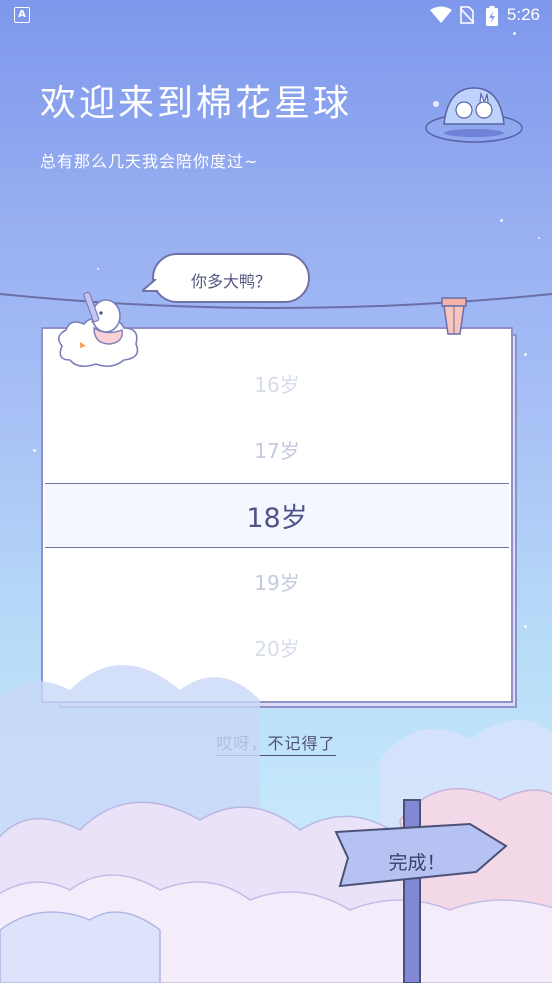 The width and height of the screenshot is (552, 983). Describe the element at coordinates (277, 449) in the screenshot. I see `age-option: 17岁` at that location.